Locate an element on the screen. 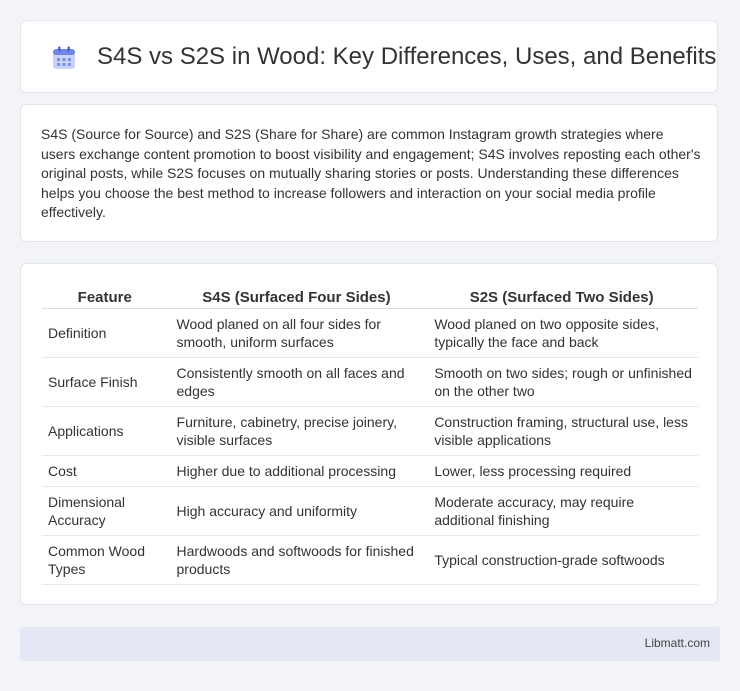 This screenshot has width=740, height=691. feature-cell: Dimensional Accuracy is located at coordinates (105, 511).